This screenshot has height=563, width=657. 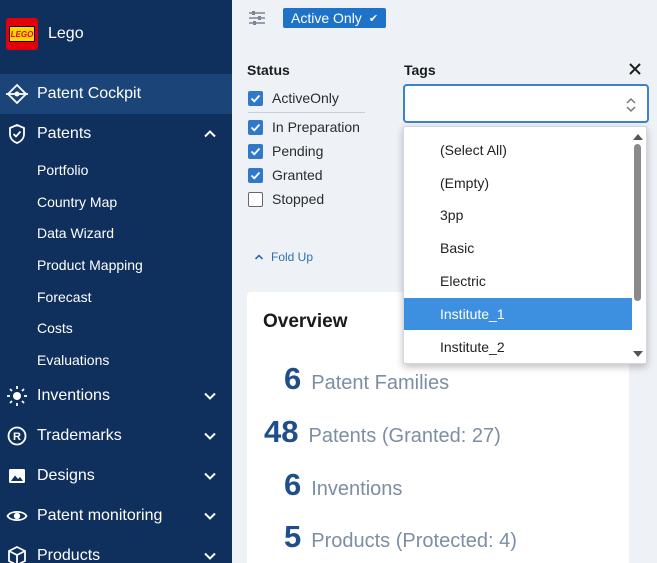 What do you see at coordinates (356, 489) in the screenshot?
I see `stat-label: Inventions` at bounding box center [356, 489].